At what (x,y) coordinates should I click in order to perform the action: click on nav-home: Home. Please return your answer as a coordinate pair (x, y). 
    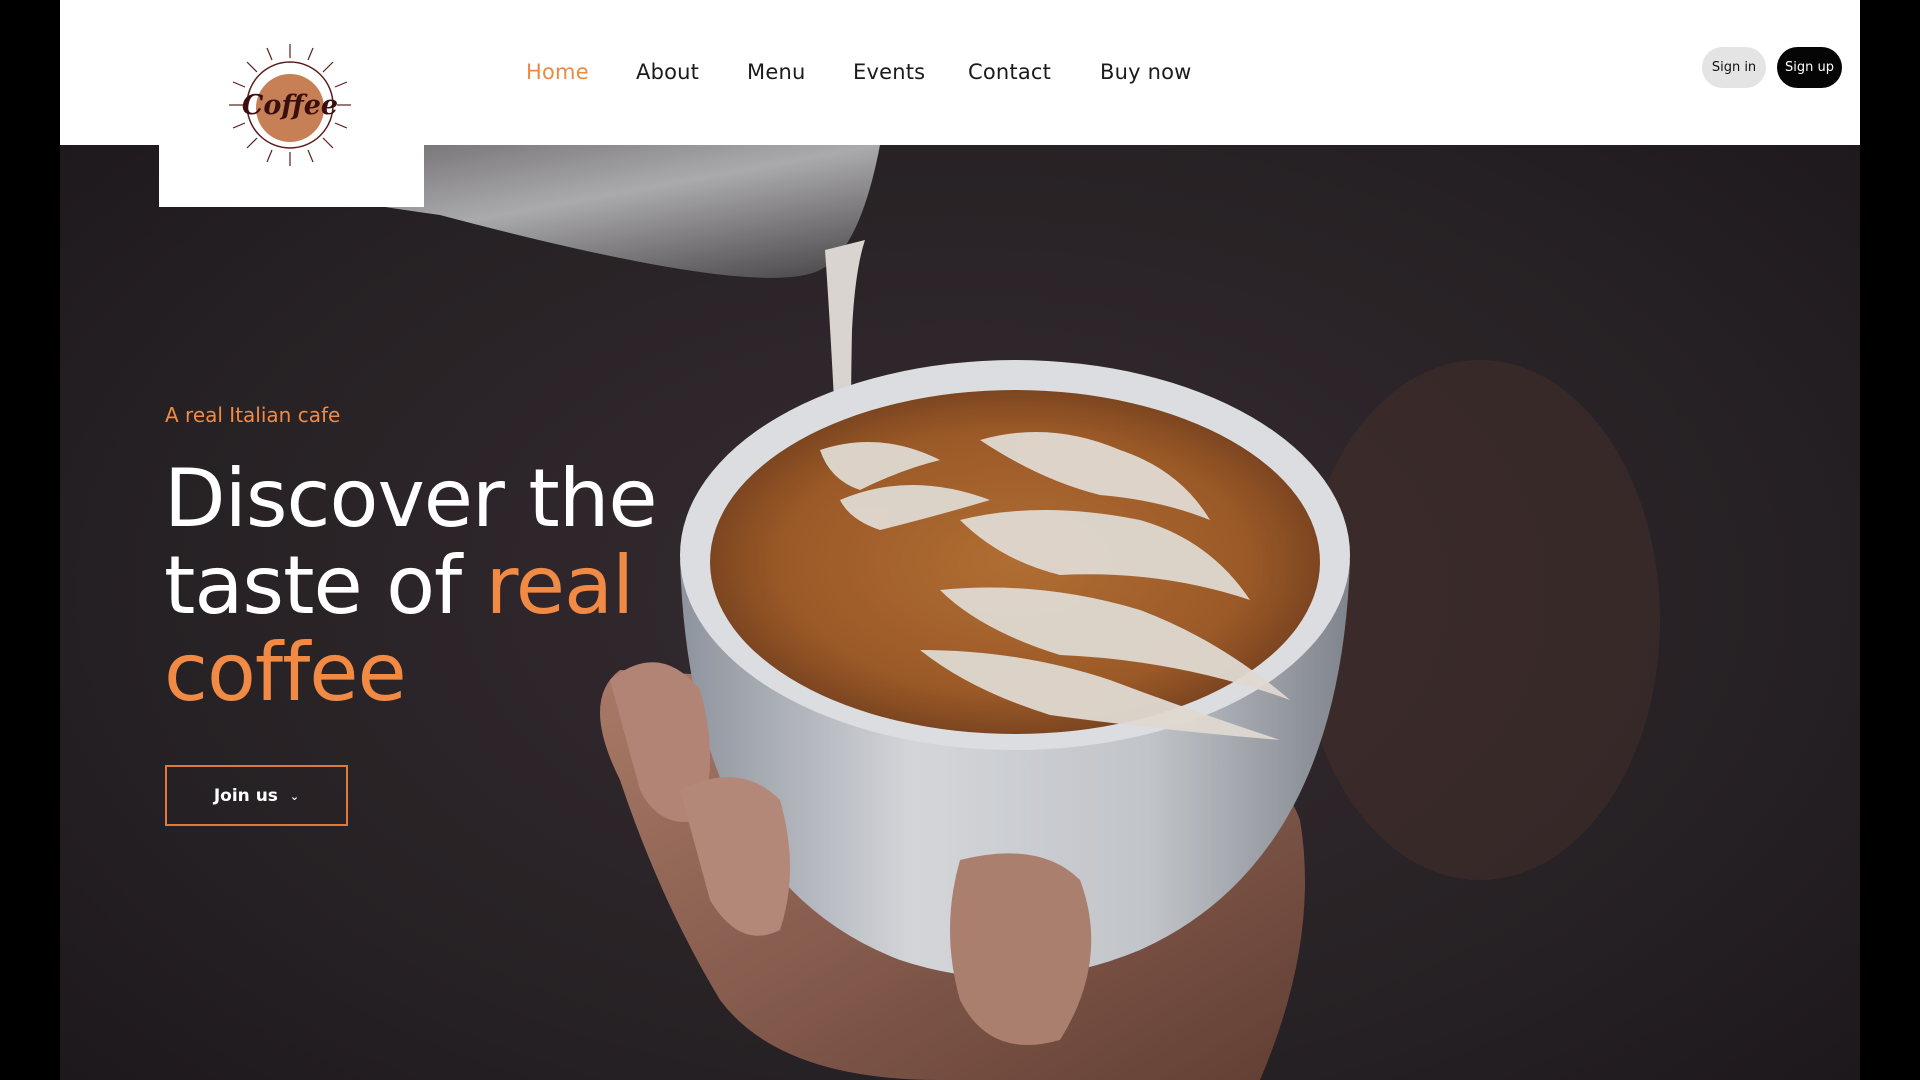
    Looking at the image, I should click on (557, 72).